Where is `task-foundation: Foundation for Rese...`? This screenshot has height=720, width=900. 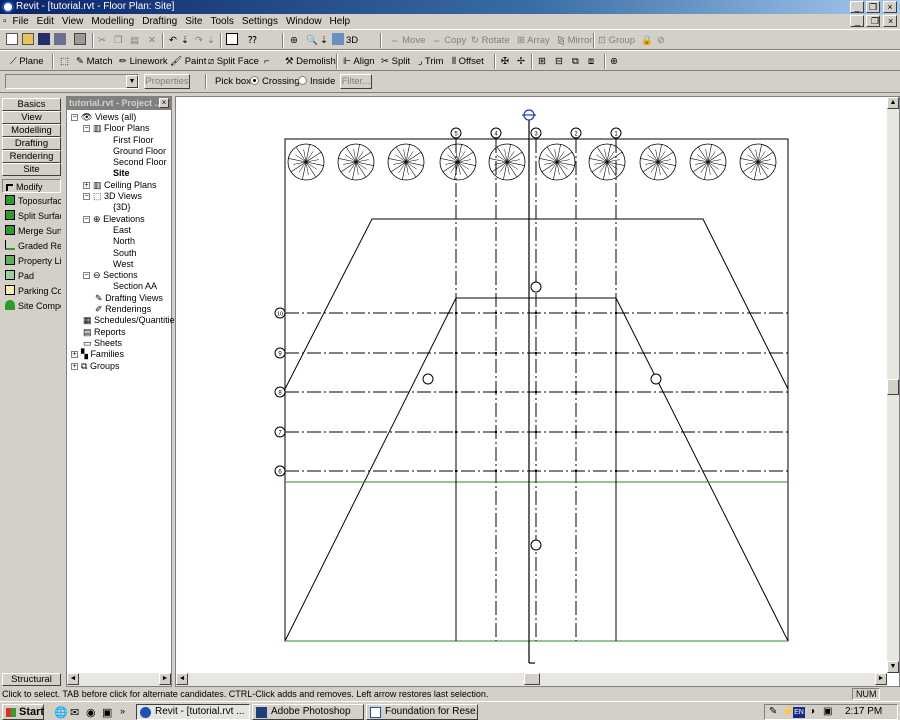
task-foundation: Foundation for Rese... is located at coordinates (422, 712).